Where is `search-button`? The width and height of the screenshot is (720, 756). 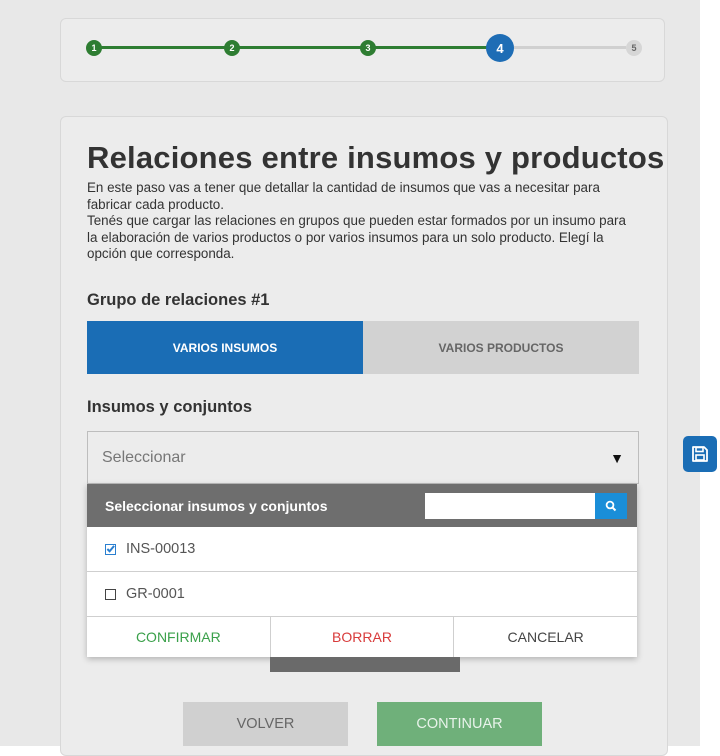 search-button is located at coordinates (611, 505).